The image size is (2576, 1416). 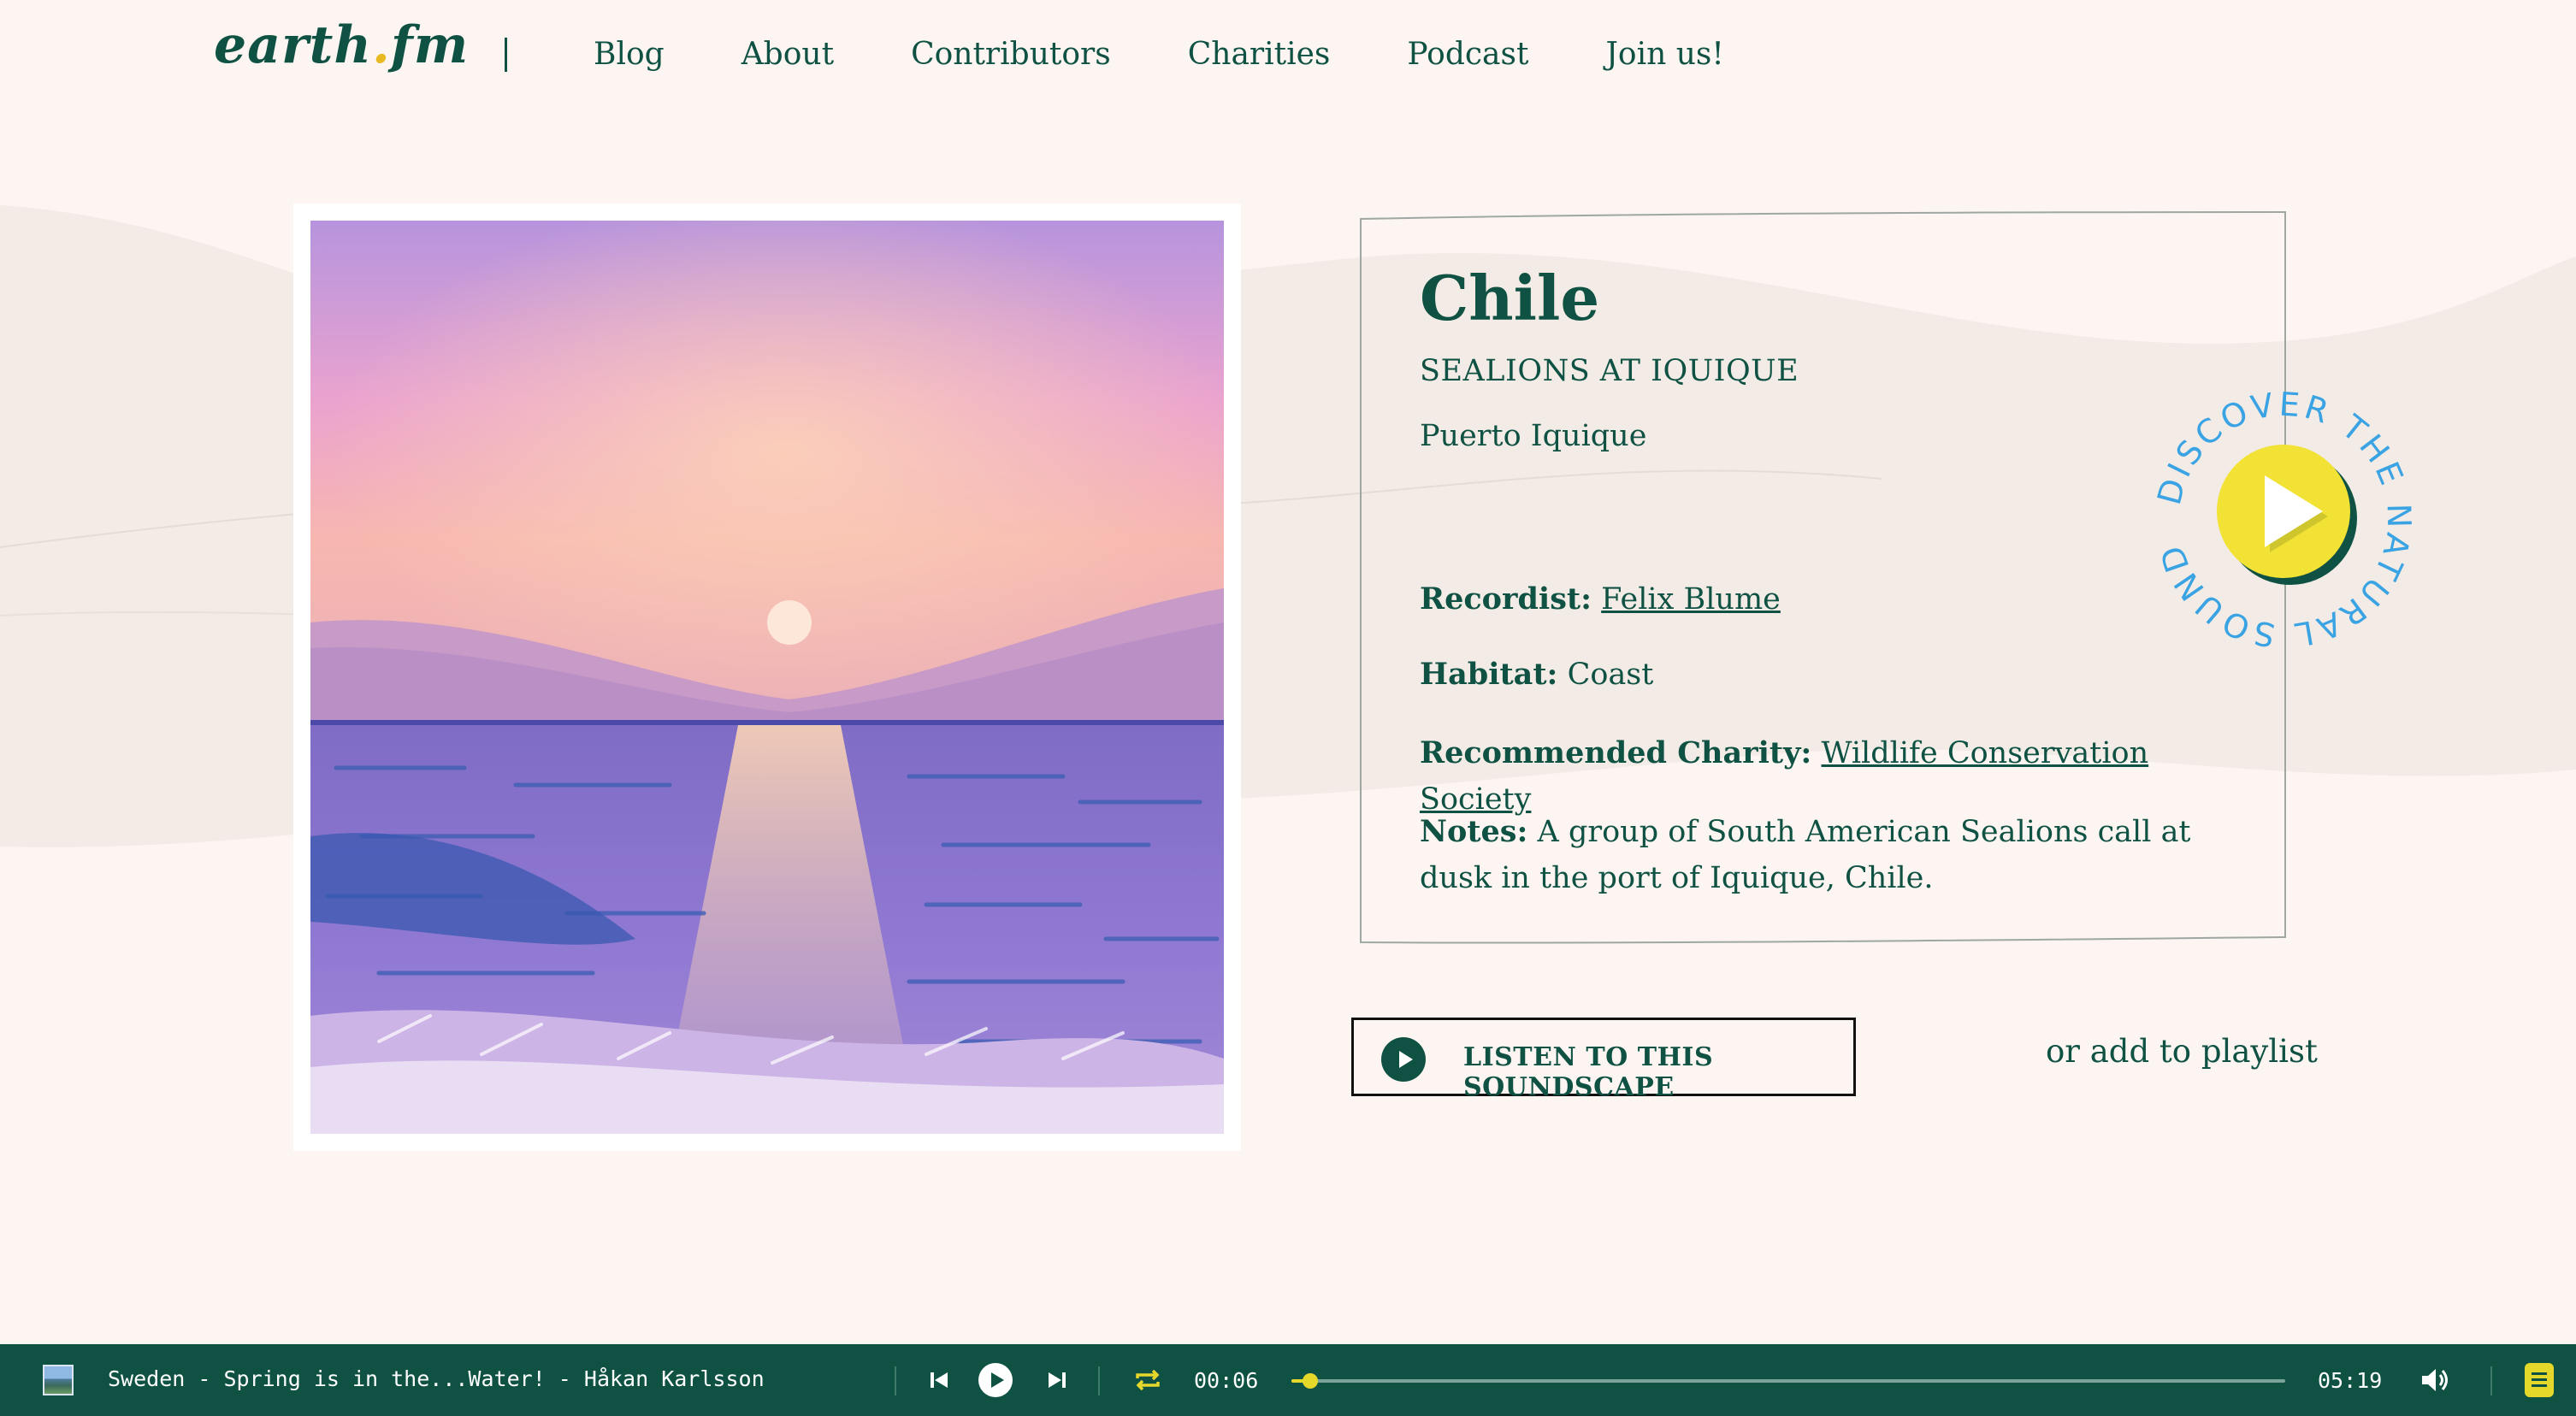 I want to click on repeat-icon, so click(x=1148, y=1380).